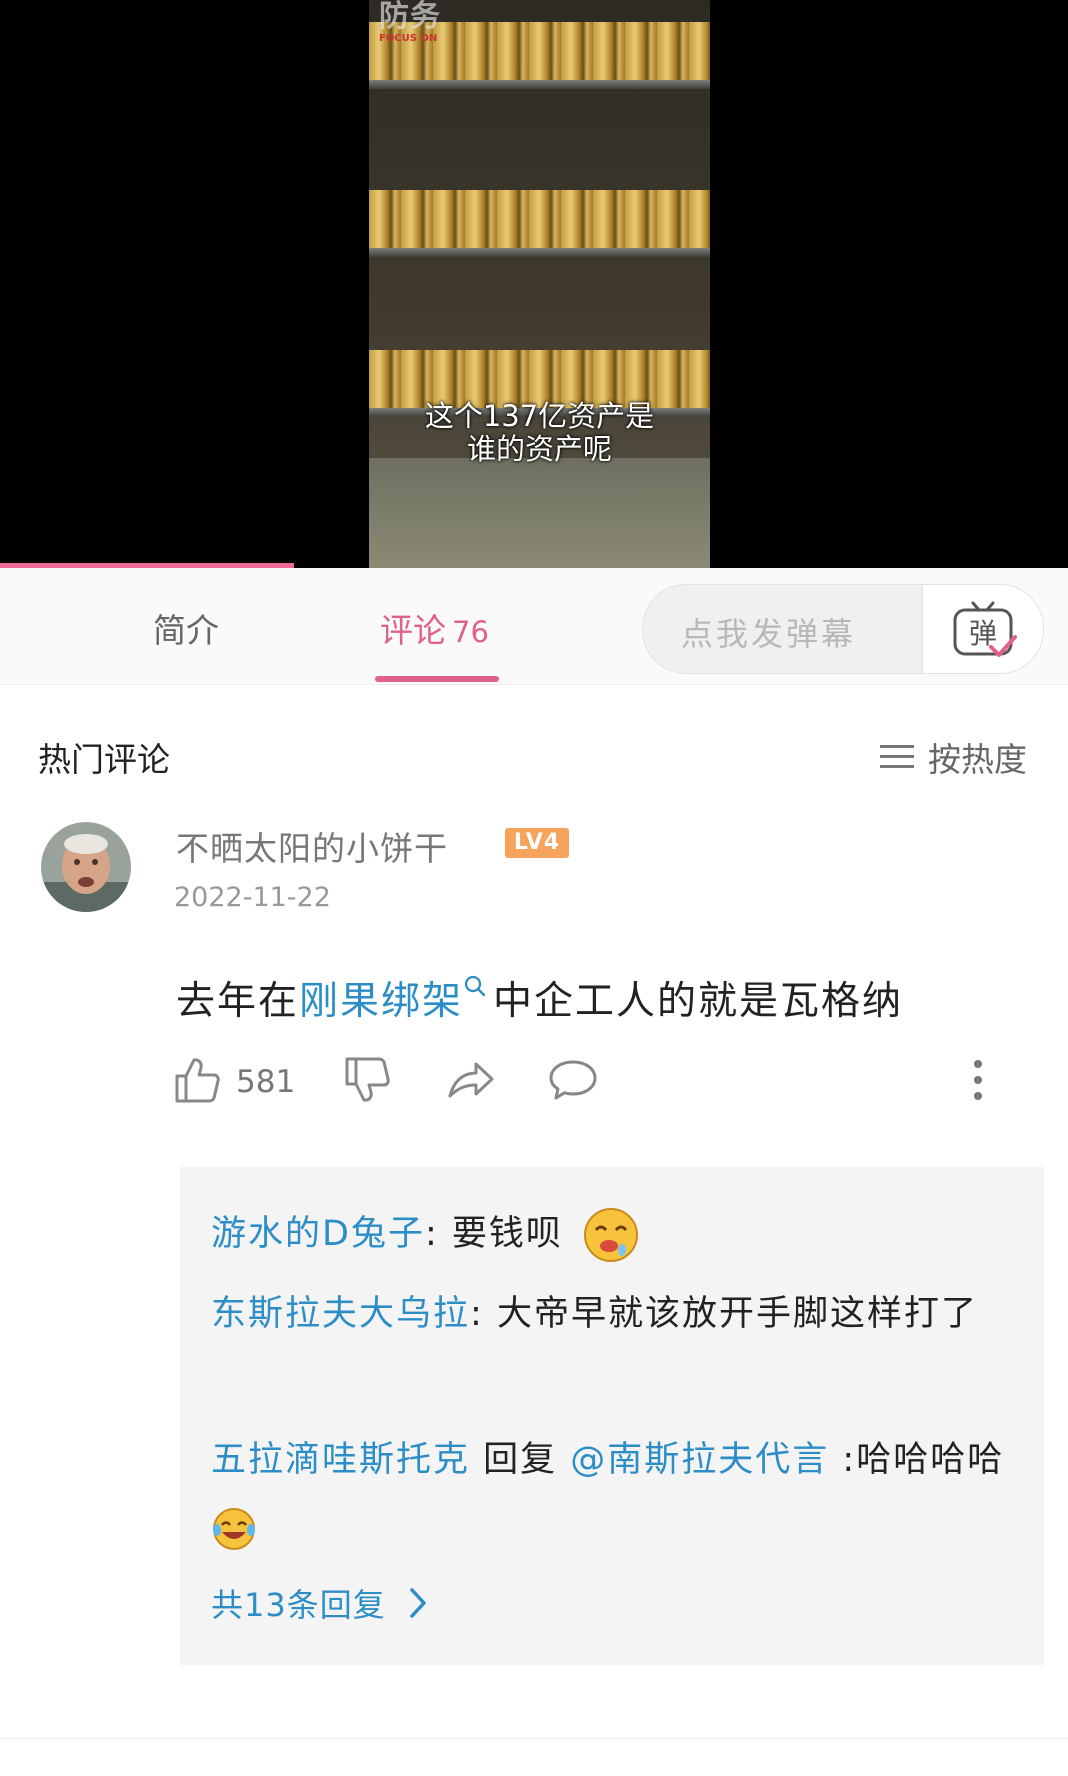 This screenshot has height=1776, width=1068. Describe the element at coordinates (699, 1460) in the screenshot. I see `reply-mention: @南斯拉夫代言` at that location.